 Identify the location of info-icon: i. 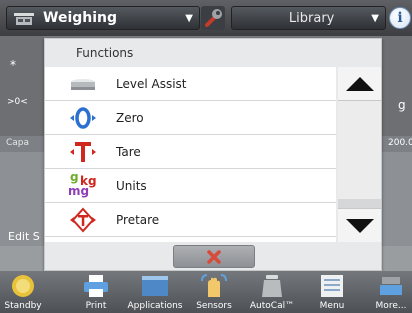
(400, 18).